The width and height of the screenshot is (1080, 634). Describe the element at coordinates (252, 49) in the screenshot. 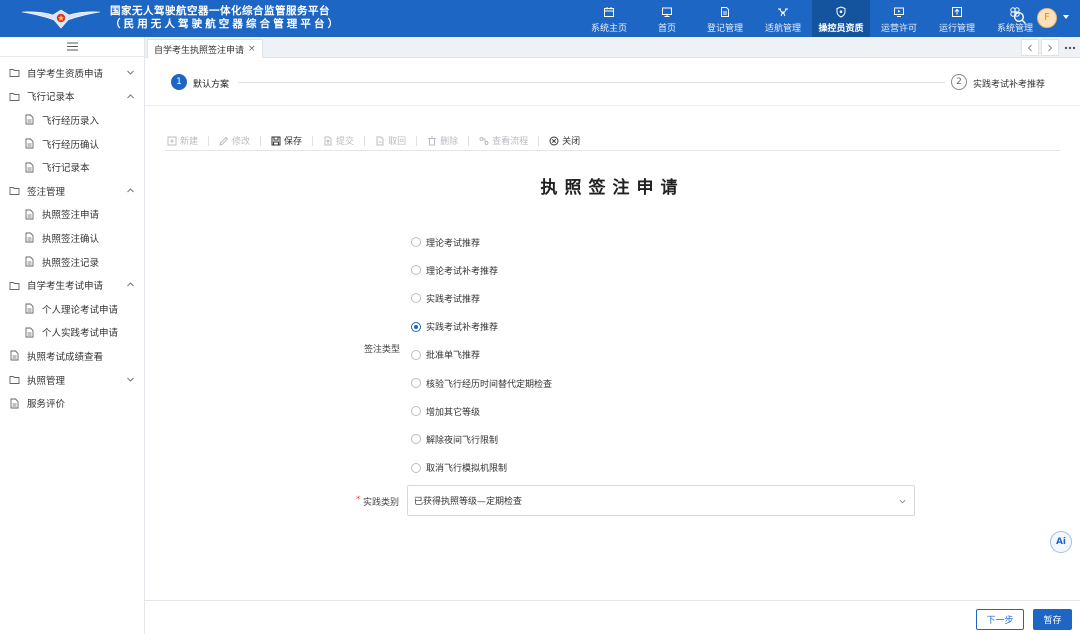

I see `tab-close-icon: ×` at that location.